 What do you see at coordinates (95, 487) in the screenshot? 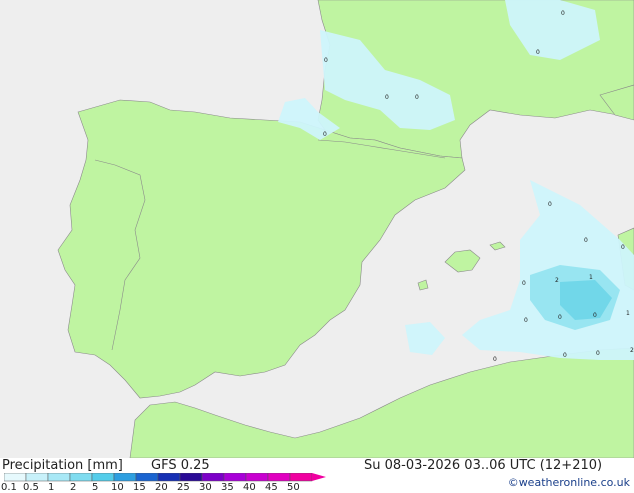
I see `legend-tick: 5` at bounding box center [95, 487].